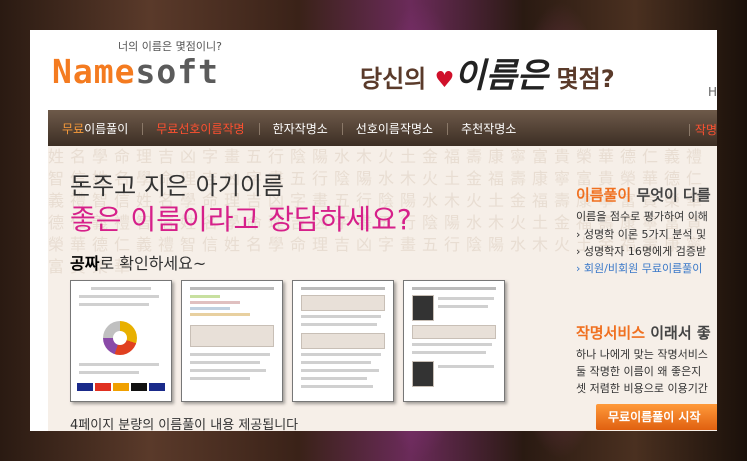 This screenshot has height=461, width=747. Describe the element at coordinates (639, 268) in the screenshot. I see `side-link-free-analysis: › 회원/비회원 무료이름풀이` at that location.